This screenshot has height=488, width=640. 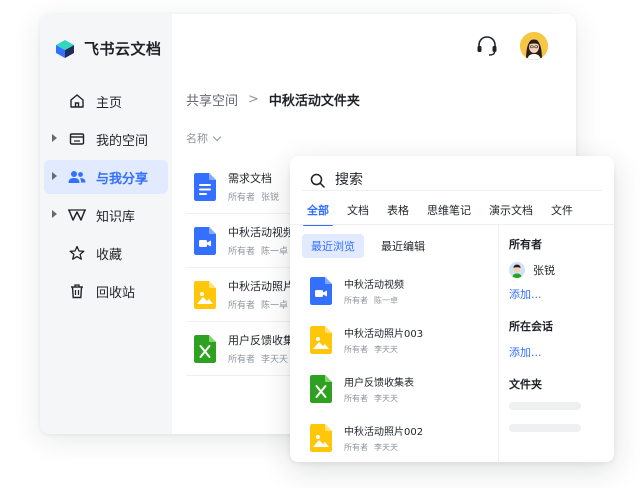 I want to click on user-avatar, so click(x=534, y=46).